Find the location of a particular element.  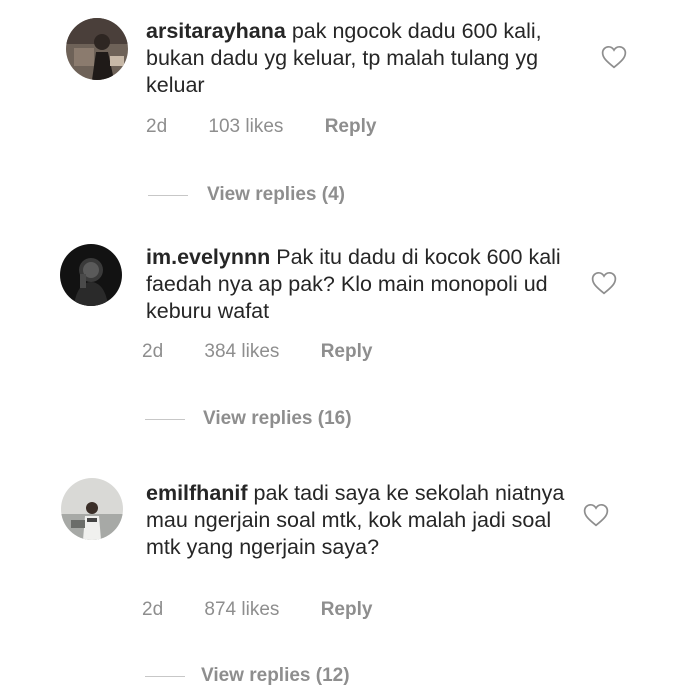

likes-count: 874 likes is located at coordinates (241, 609).